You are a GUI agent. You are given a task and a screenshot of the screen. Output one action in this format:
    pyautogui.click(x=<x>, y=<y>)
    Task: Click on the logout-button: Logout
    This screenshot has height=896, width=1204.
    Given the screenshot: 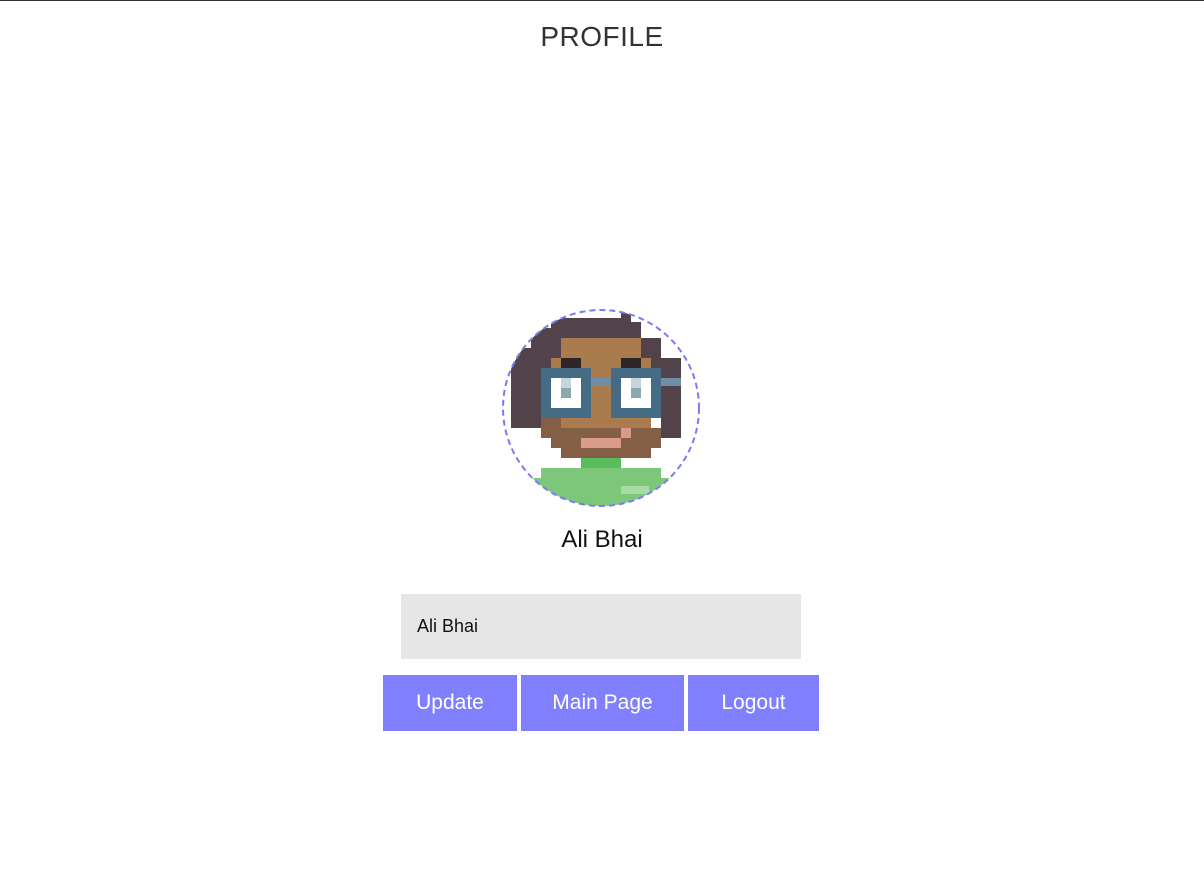 What is the action you would take?
    pyautogui.click(x=753, y=703)
    